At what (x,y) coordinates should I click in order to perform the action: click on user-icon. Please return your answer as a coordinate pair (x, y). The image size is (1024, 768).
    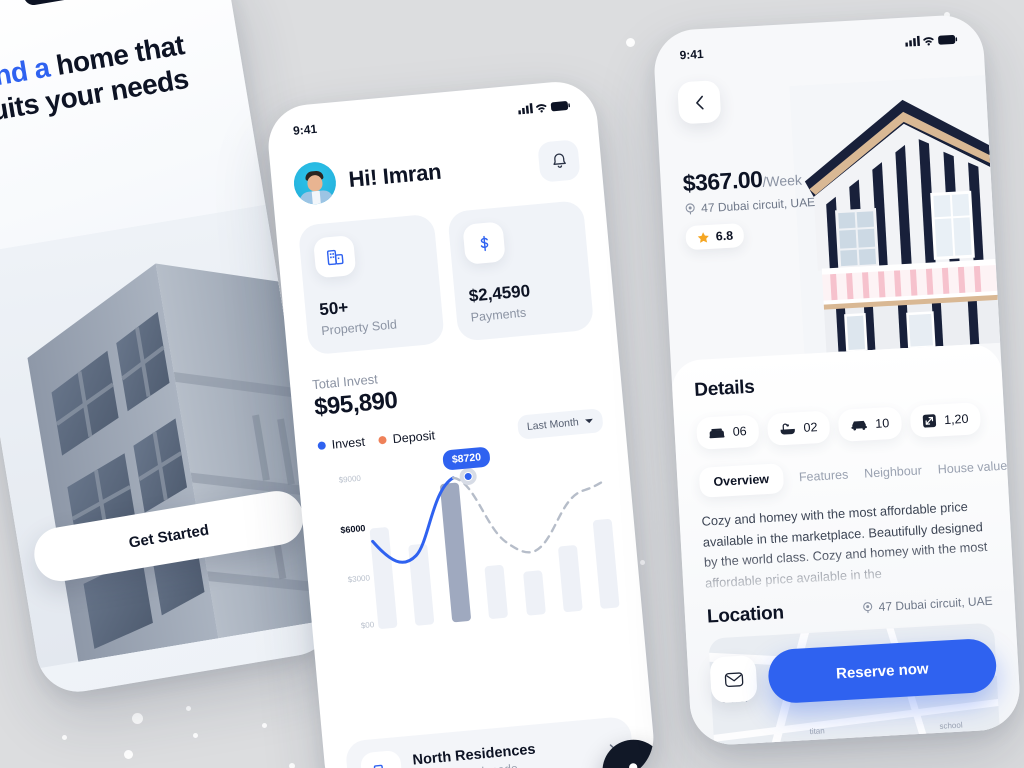
    Looking at the image, I should click on (633, 765).